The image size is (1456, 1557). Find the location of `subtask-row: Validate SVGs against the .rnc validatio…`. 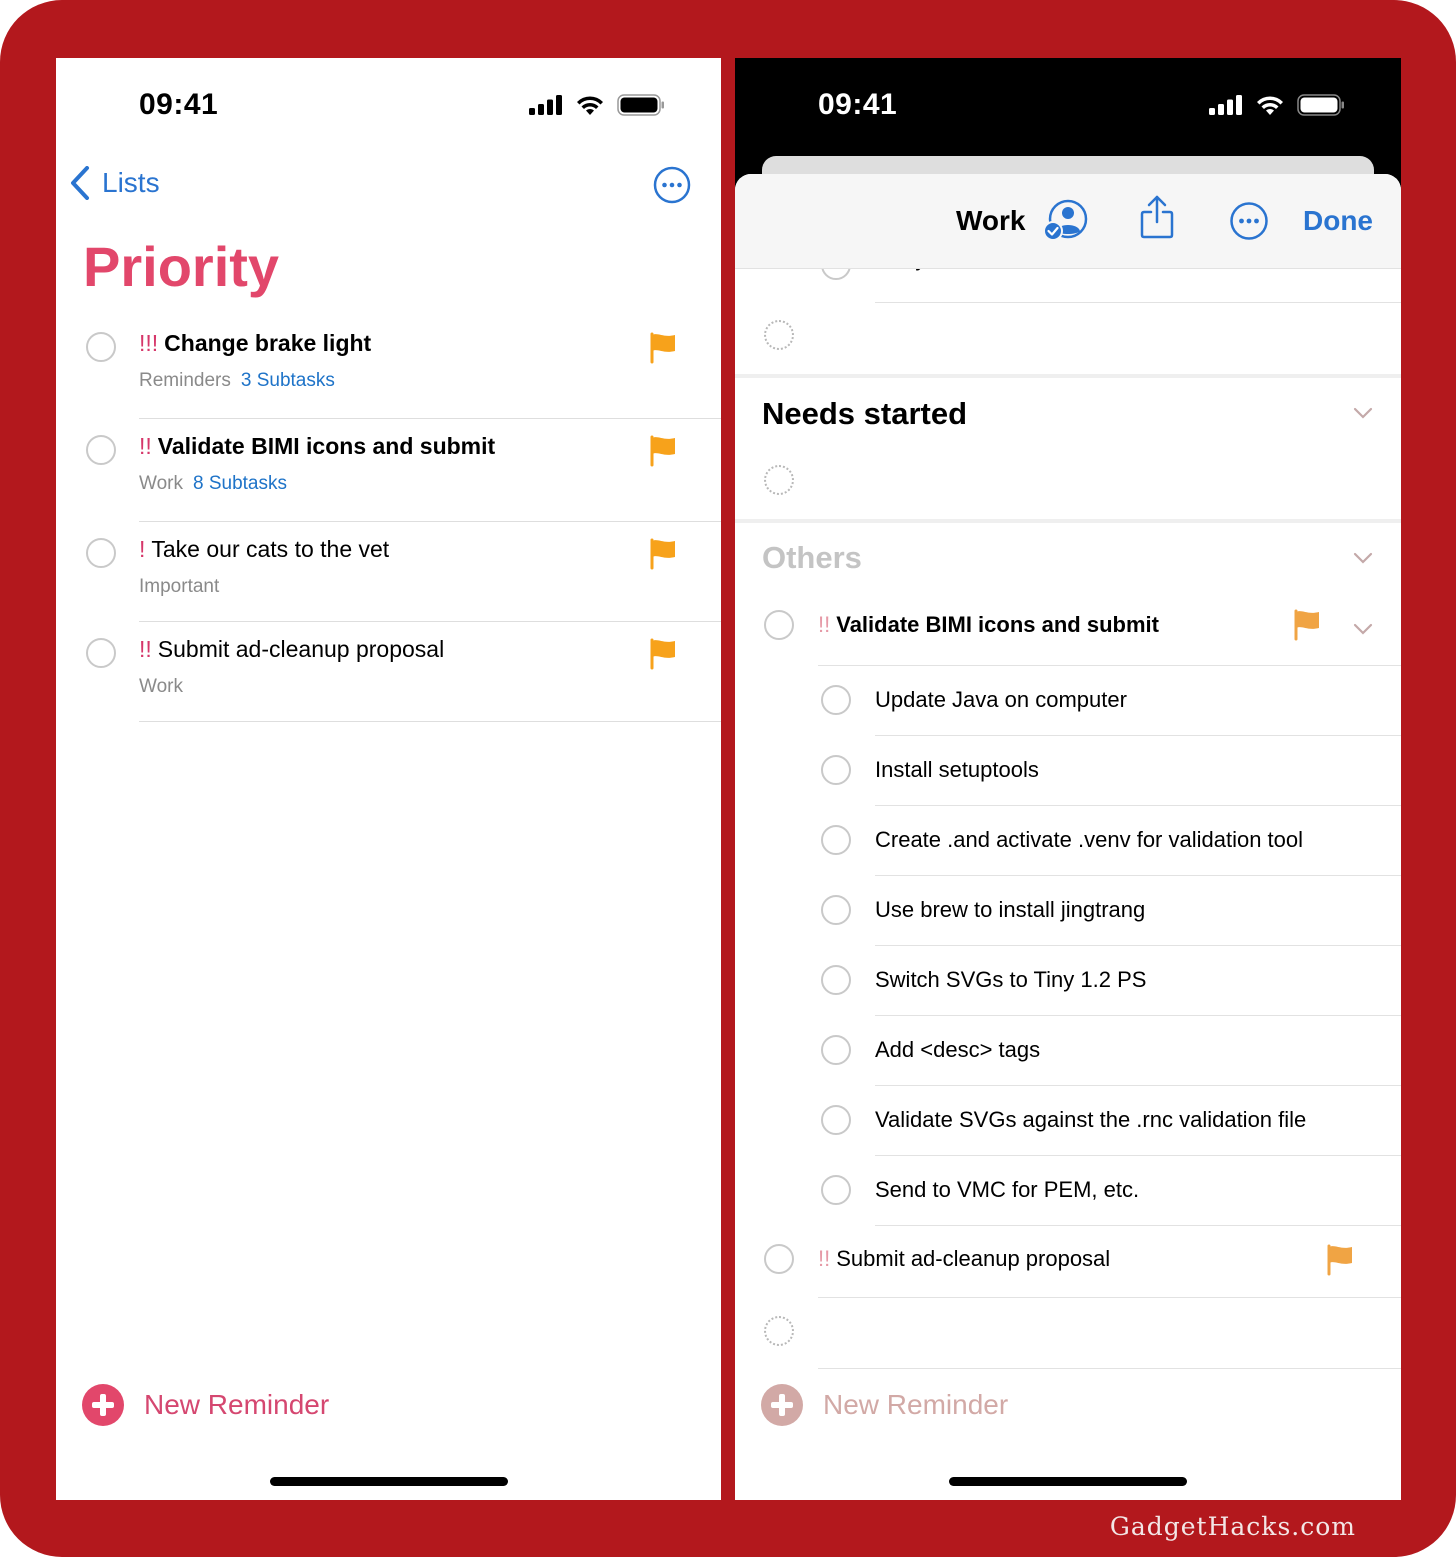

subtask-row: Validate SVGs against the .rnc validatio… is located at coordinates (1068, 1121).